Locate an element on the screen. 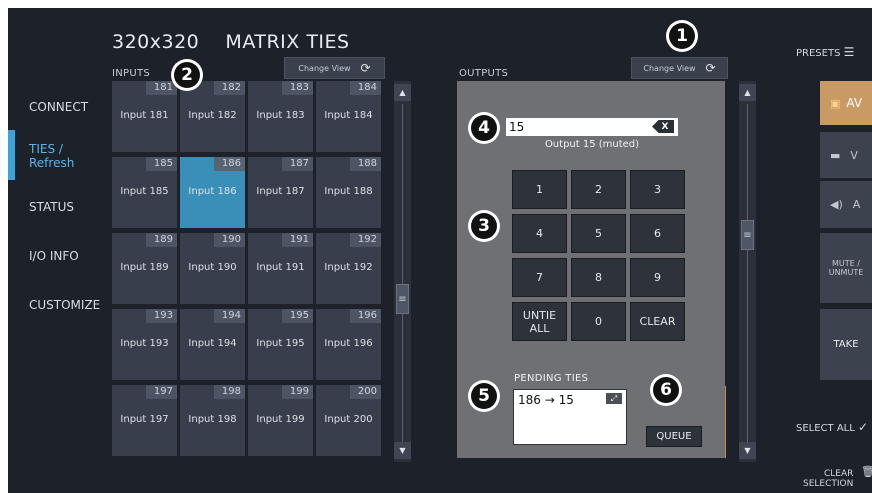 The width and height of the screenshot is (872, 493). input-label: Input 192 is located at coordinates (348, 267).